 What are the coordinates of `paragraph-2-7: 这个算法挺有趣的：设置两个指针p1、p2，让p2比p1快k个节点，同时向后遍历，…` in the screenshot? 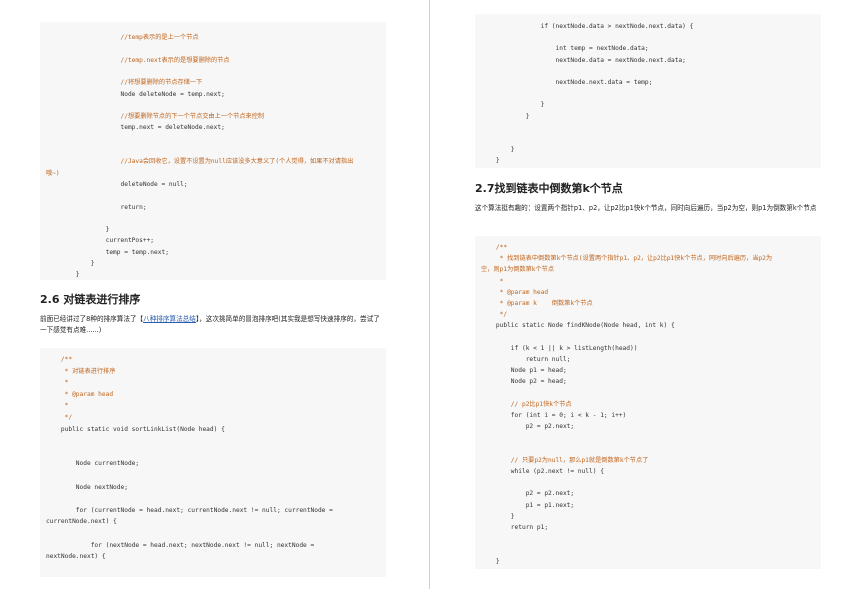 It's located at (646, 208).